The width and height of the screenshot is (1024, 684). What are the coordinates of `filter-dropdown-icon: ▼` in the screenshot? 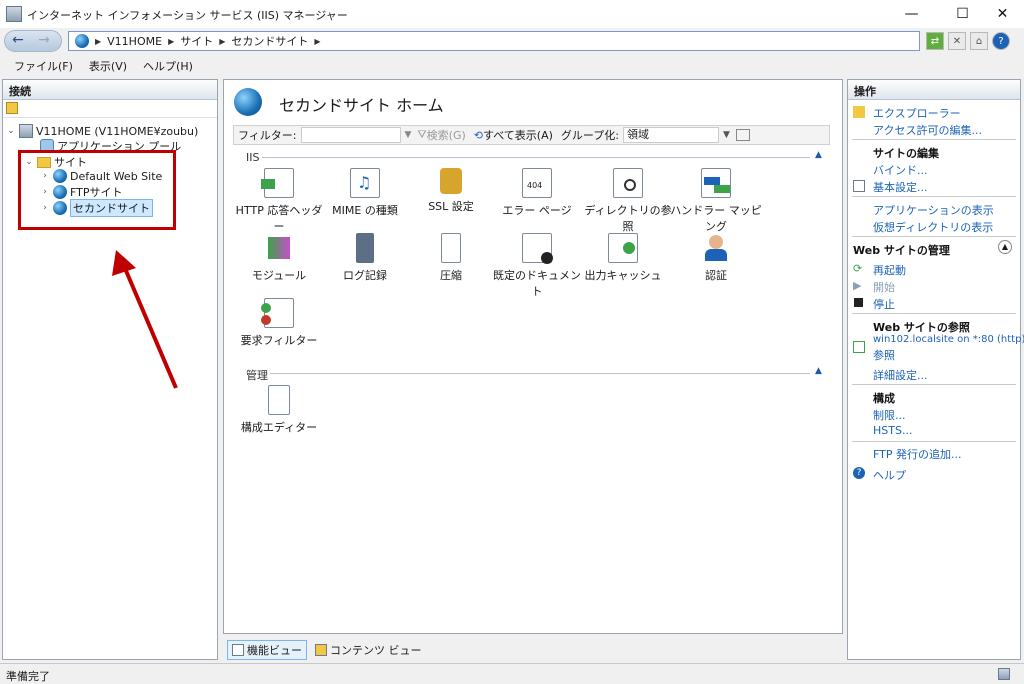 It's located at (408, 135).